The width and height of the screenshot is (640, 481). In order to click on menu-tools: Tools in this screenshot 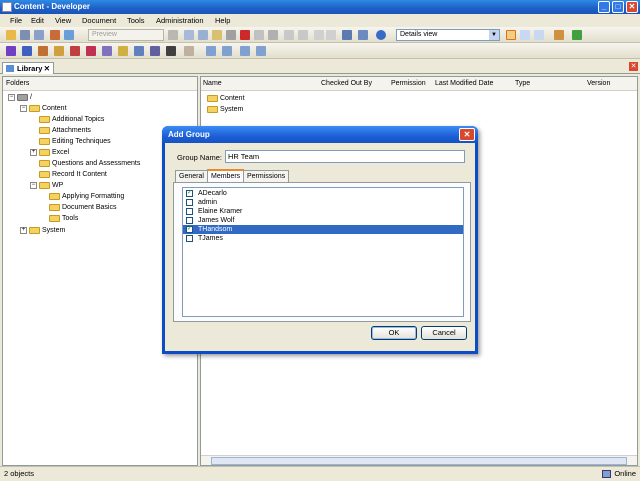, I will do `click(136, 20)`.